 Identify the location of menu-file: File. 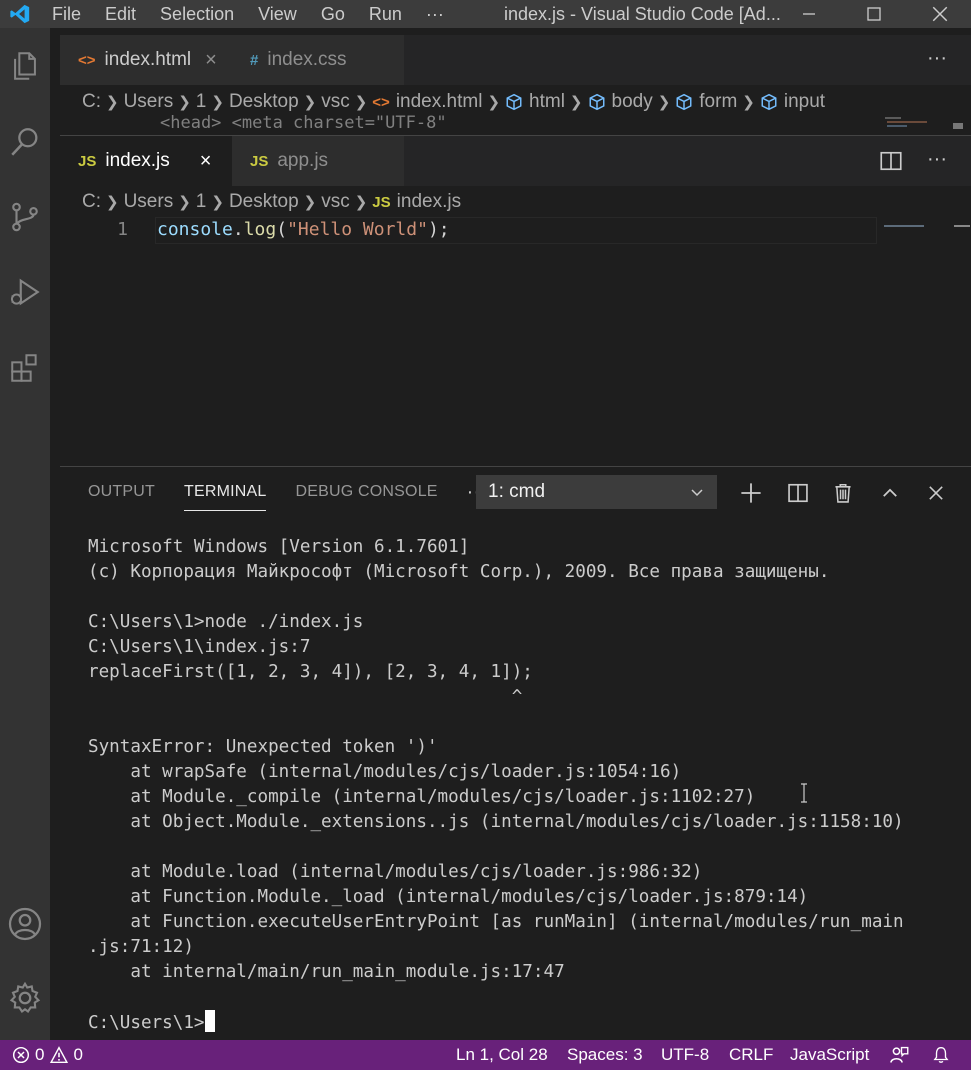
(66, 14).